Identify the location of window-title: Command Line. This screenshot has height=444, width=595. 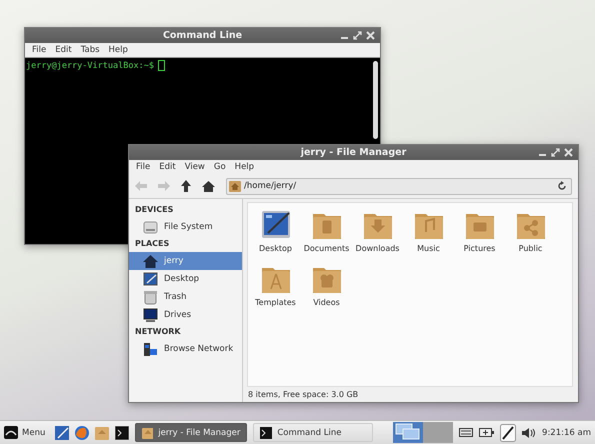
(202, 35).